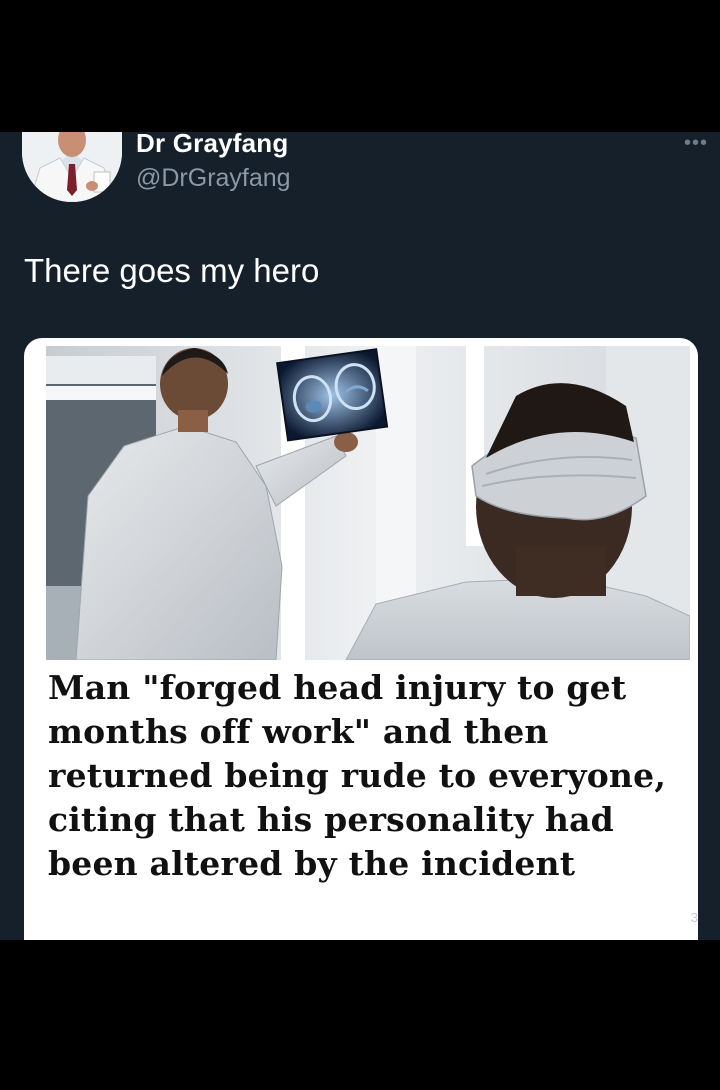 Image resolution: width=720 pixels, height=1090 pixels. I want to click on bottom-letterbox, so click(360, 1015).